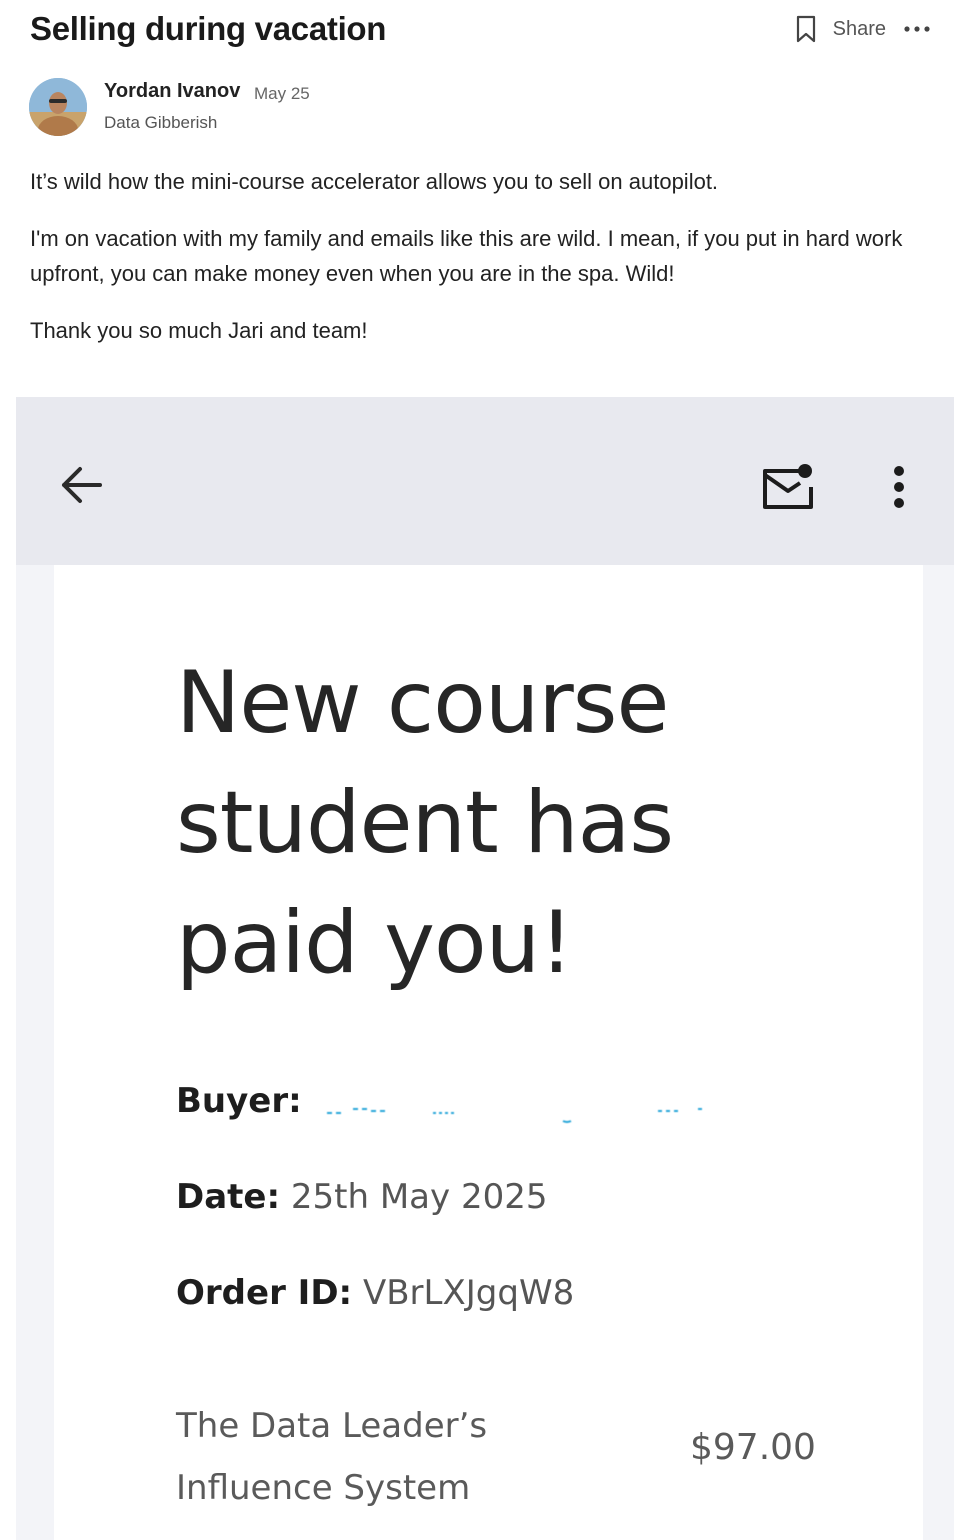  Describe the element at coordinates (239, 1101) in the screenshot. I see `buyer-label: Buyer:` at that location.